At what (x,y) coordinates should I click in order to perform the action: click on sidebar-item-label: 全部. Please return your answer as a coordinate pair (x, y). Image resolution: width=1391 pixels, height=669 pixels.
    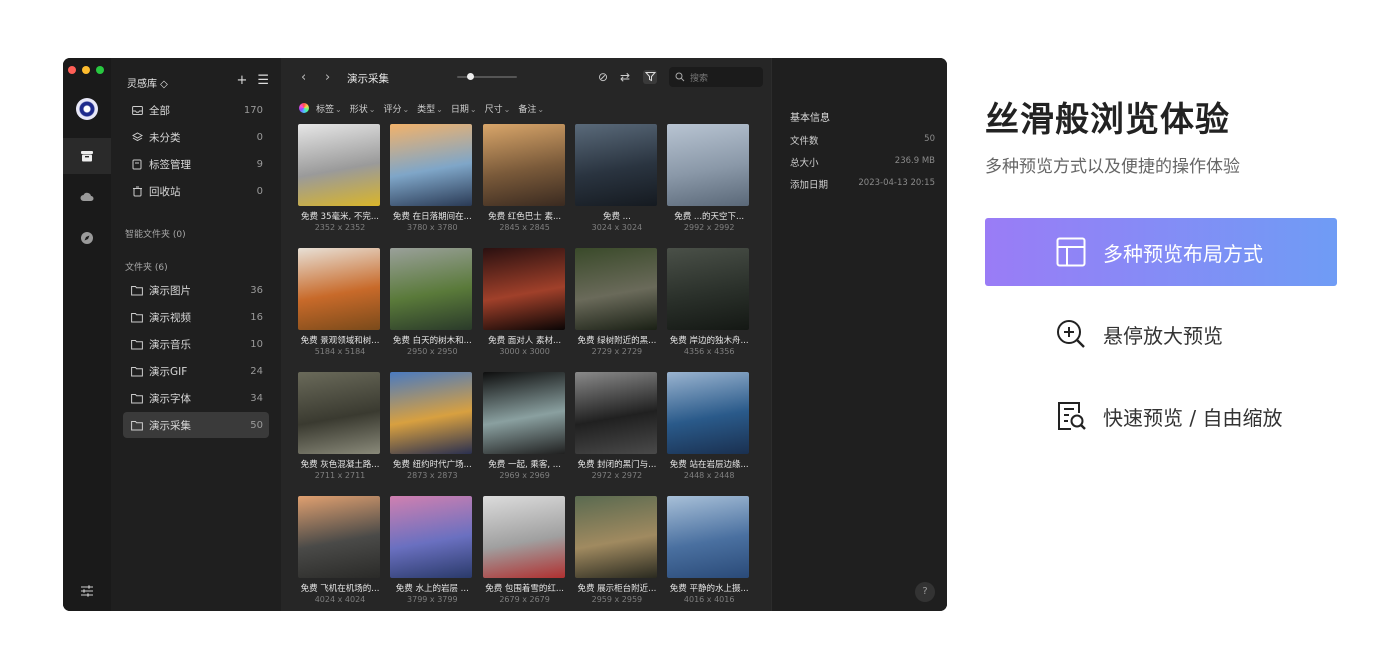
    Looking at the image, I should click on (159, 110).